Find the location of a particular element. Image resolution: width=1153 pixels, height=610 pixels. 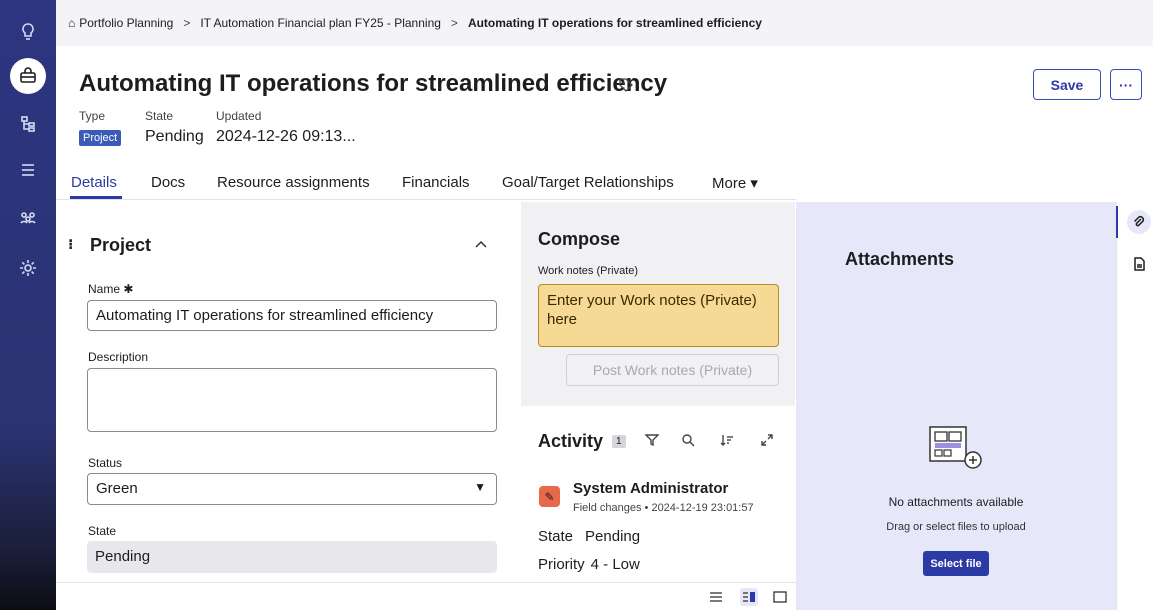

search-icon is located at coordinates (689, 441).